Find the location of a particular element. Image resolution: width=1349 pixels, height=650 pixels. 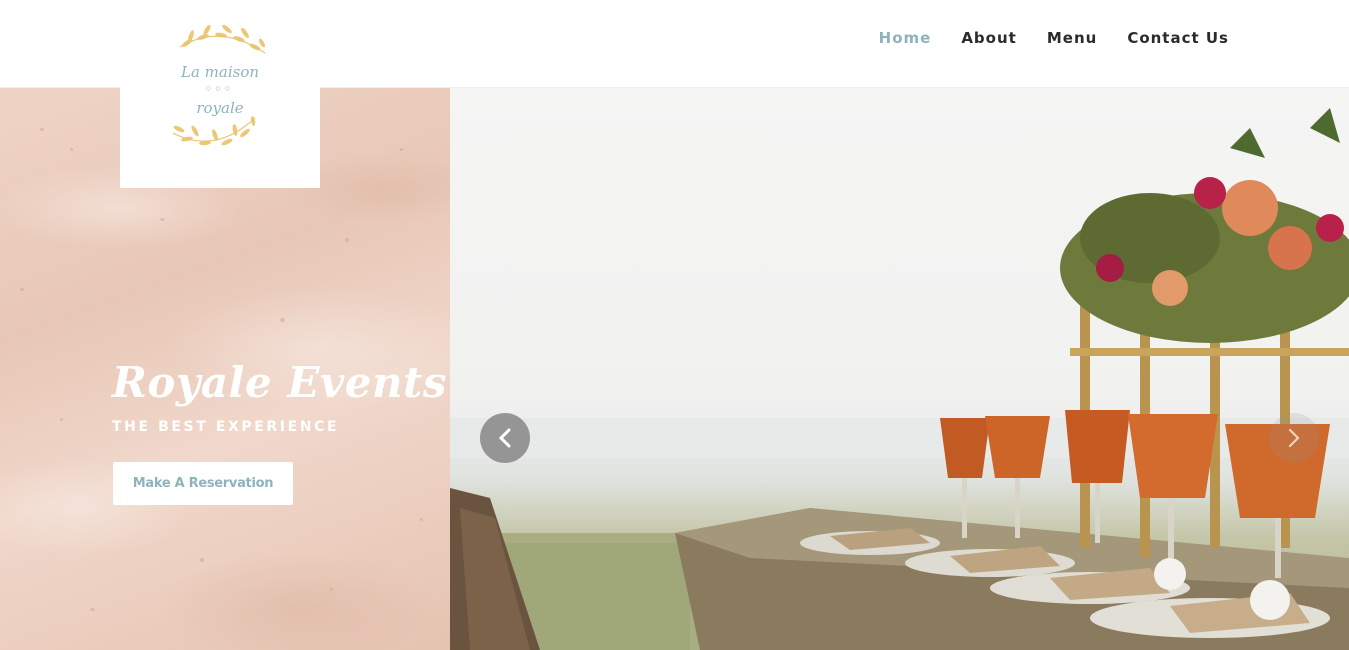

main-nav: Home About Menu Contact Us is located at coordinates (1054, 38).